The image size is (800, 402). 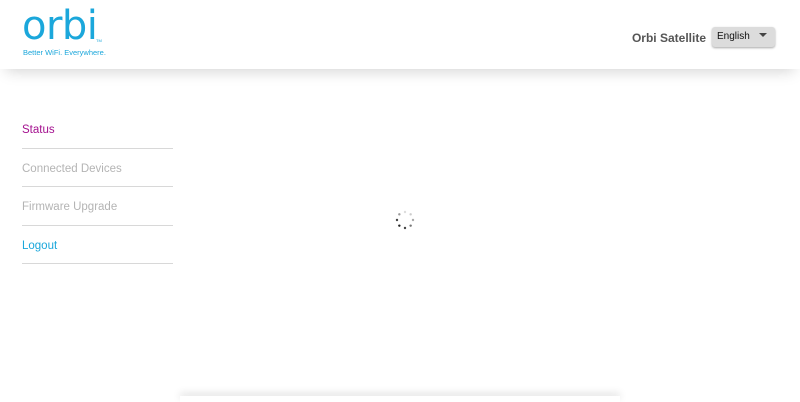 What do you see at coordinates (64, 52) in the screenshot?
I see `logo-tagline: Better WiFi. Everywhere.` at bounding box center [64, 52].